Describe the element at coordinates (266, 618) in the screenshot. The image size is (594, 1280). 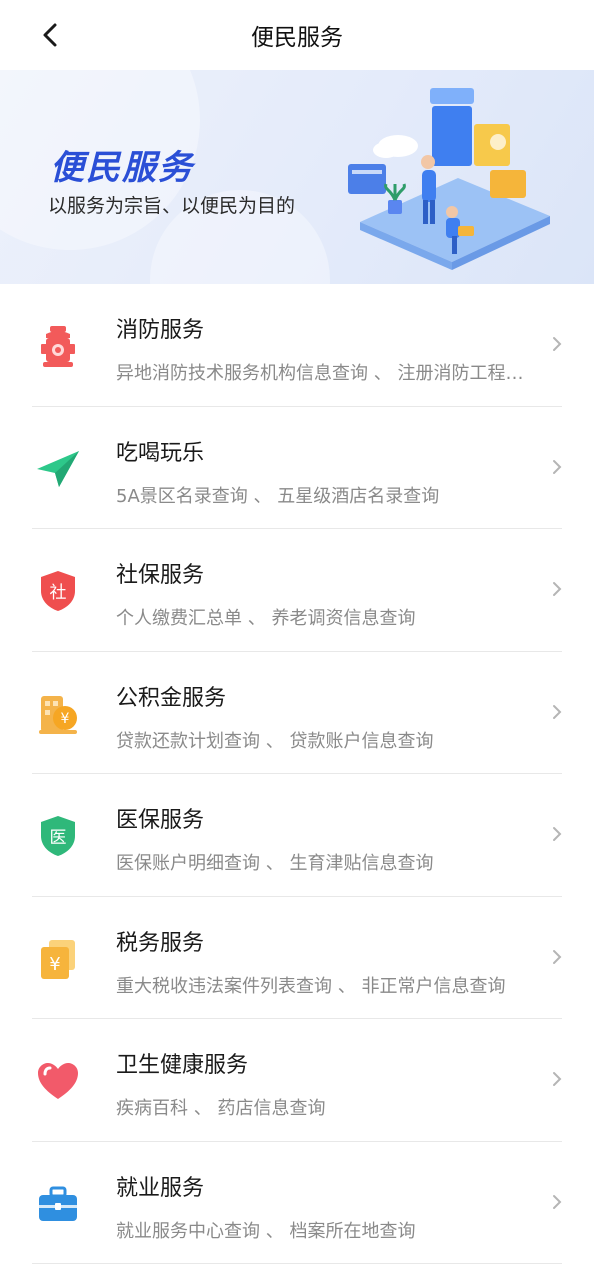
I see `service-desc: 个人缴费汇总单 、 养老调资信息查询` at that location.